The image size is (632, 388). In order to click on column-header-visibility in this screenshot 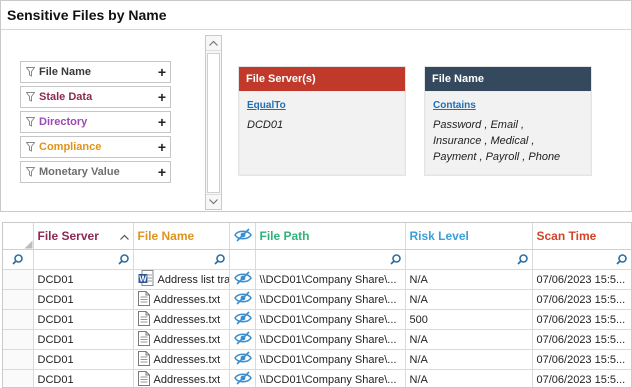, I will do `click(242, 236)`.